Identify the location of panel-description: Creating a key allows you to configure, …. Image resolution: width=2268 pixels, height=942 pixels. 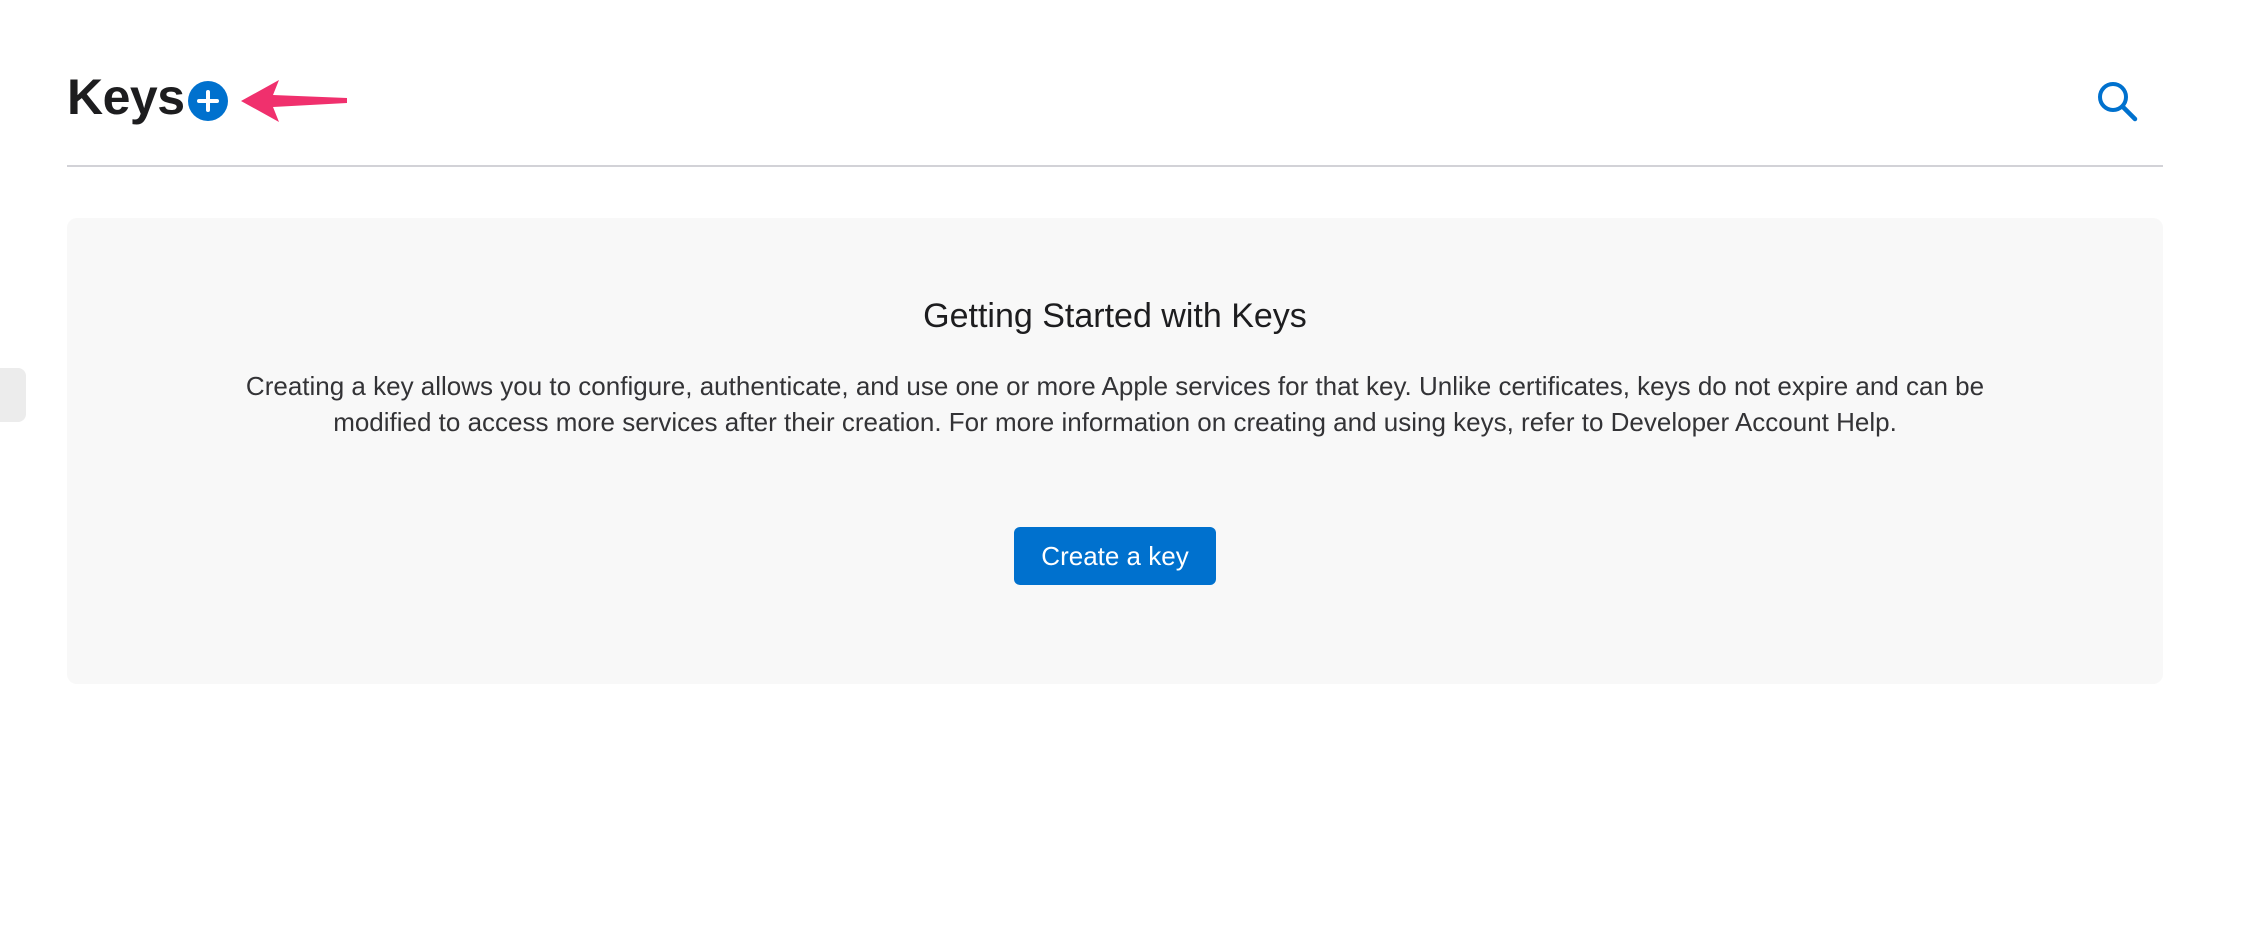
(1115, 404).